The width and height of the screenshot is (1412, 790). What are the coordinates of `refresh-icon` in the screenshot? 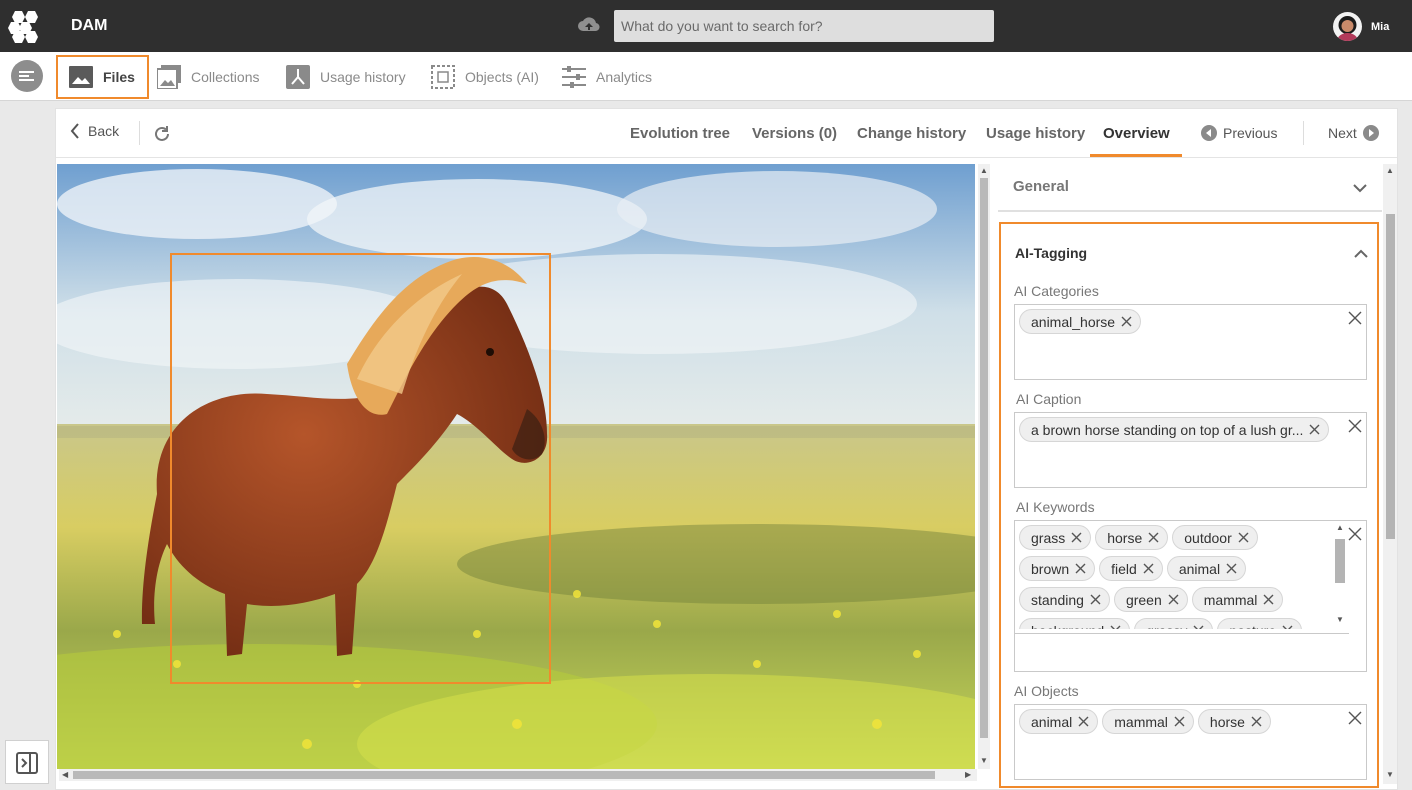 It's located at (162, 134).